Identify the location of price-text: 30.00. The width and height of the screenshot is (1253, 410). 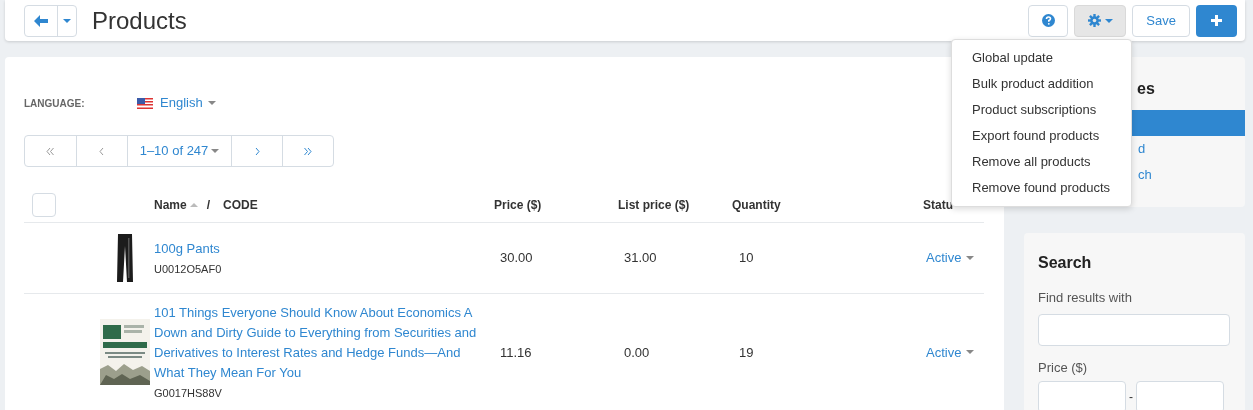
(516, 258).